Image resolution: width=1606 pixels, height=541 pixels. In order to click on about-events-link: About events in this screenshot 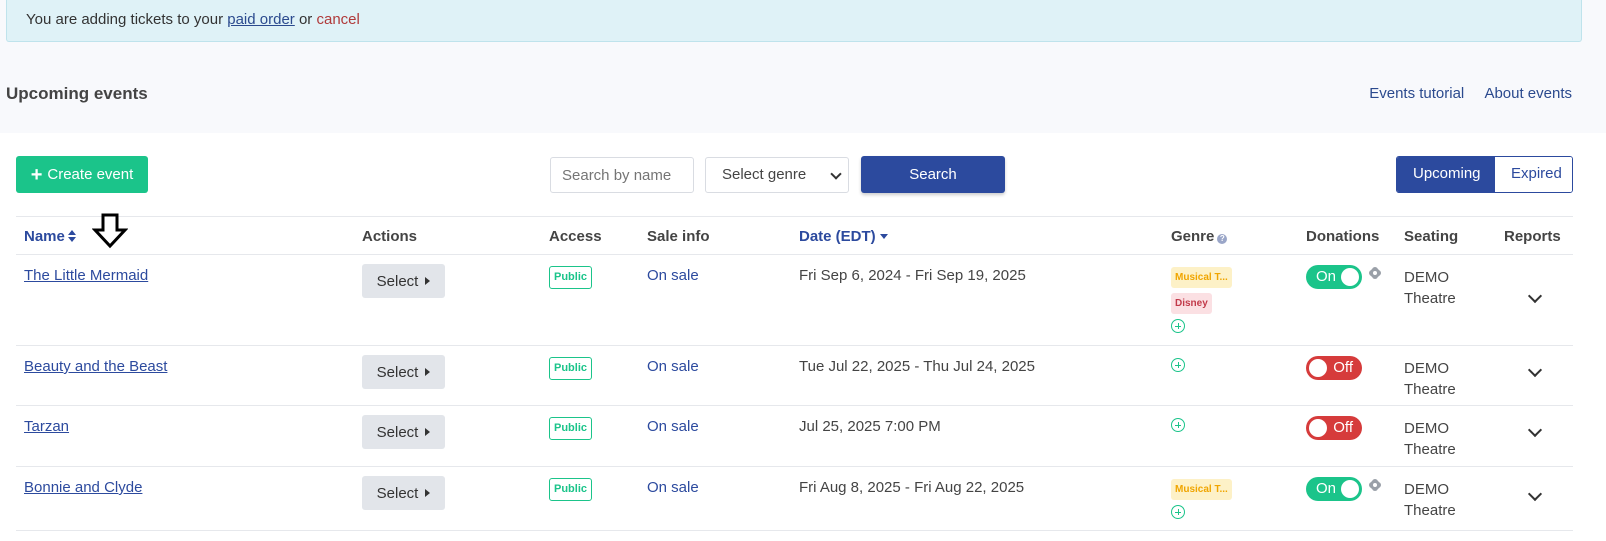, I will do `click(1528, 93)`.